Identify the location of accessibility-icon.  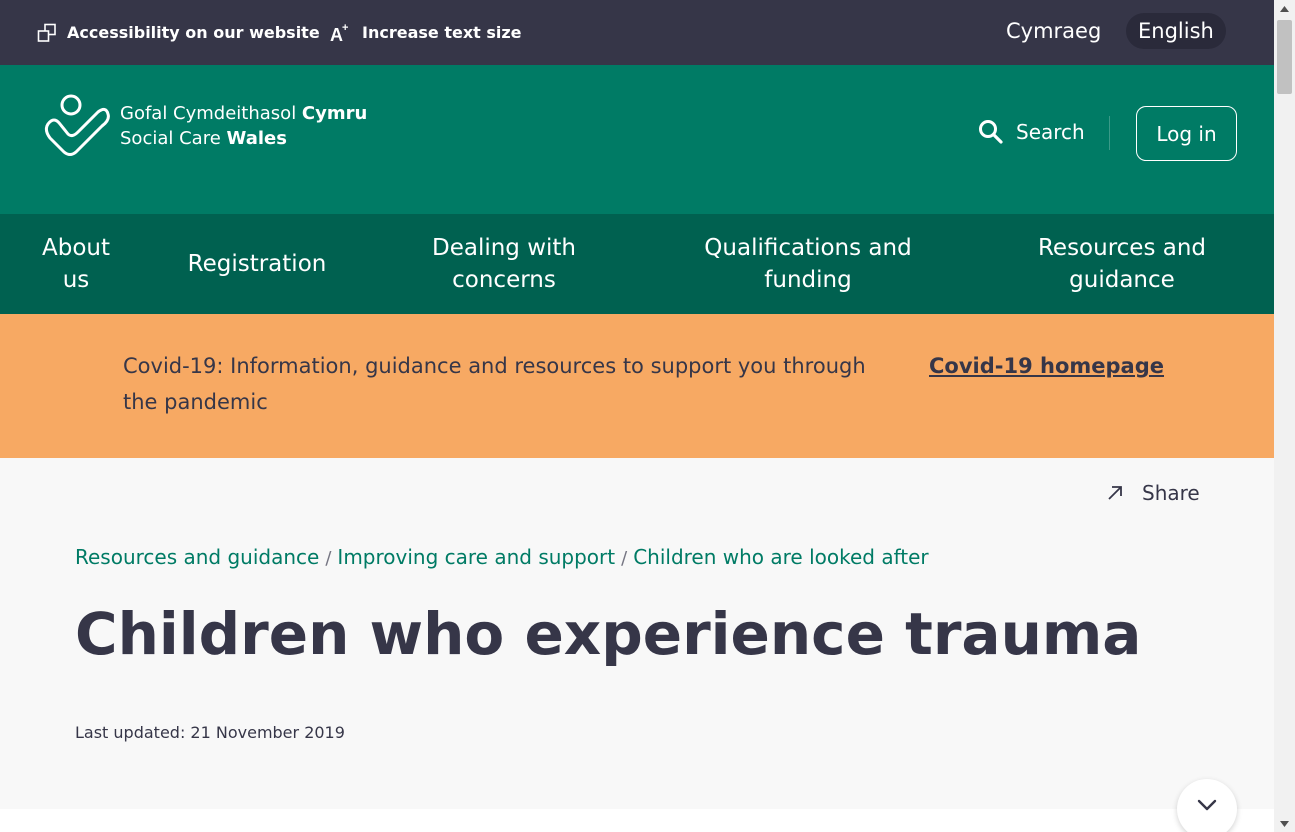
(47, 33).